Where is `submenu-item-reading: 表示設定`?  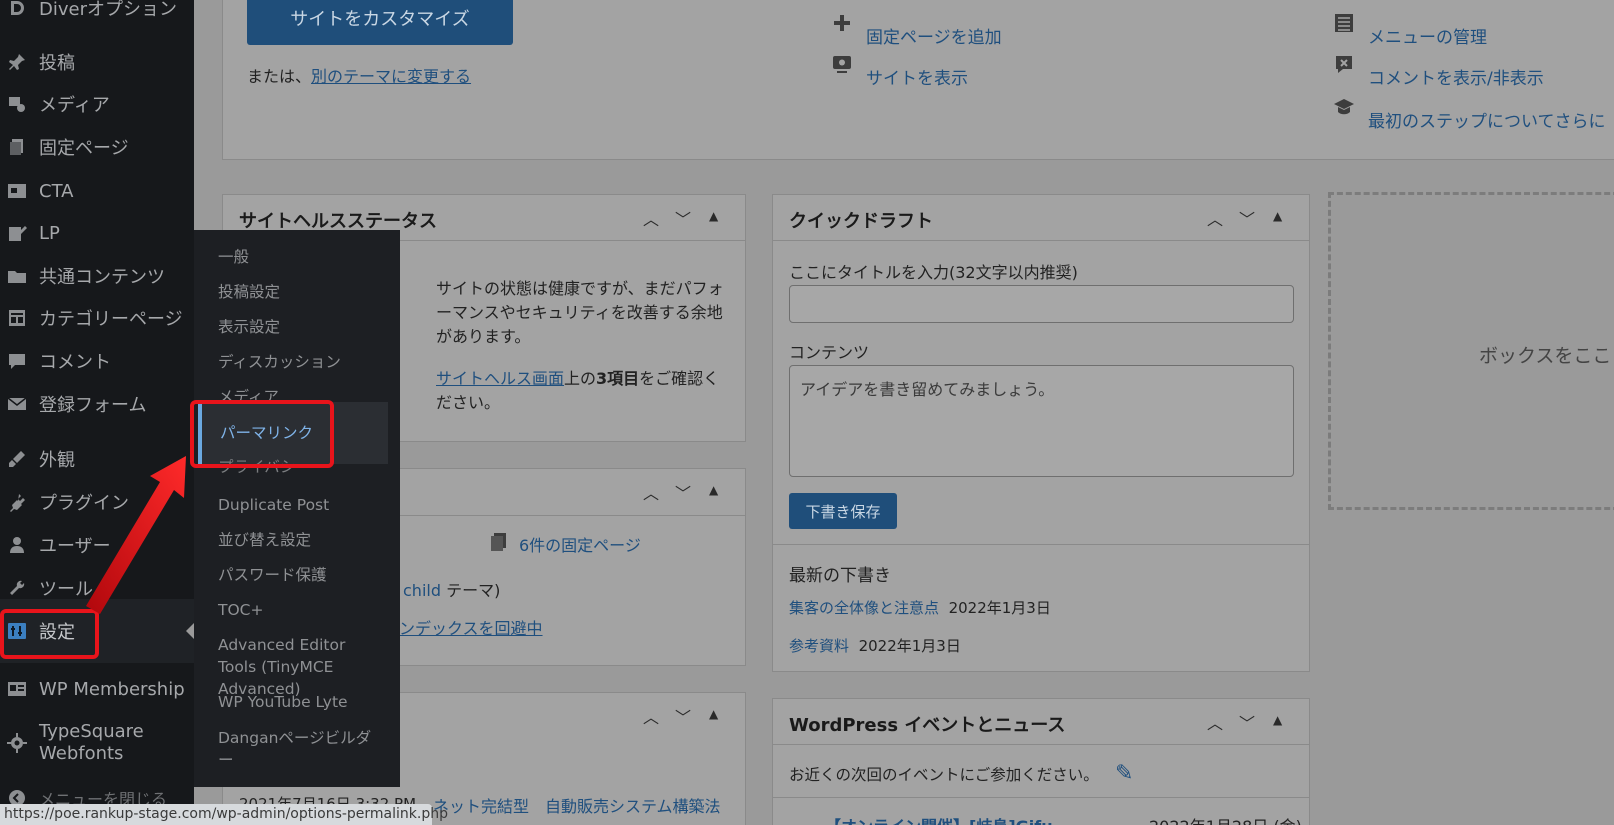
submenu-item-reading: 表示設定 is located at coordinates (297, 327).